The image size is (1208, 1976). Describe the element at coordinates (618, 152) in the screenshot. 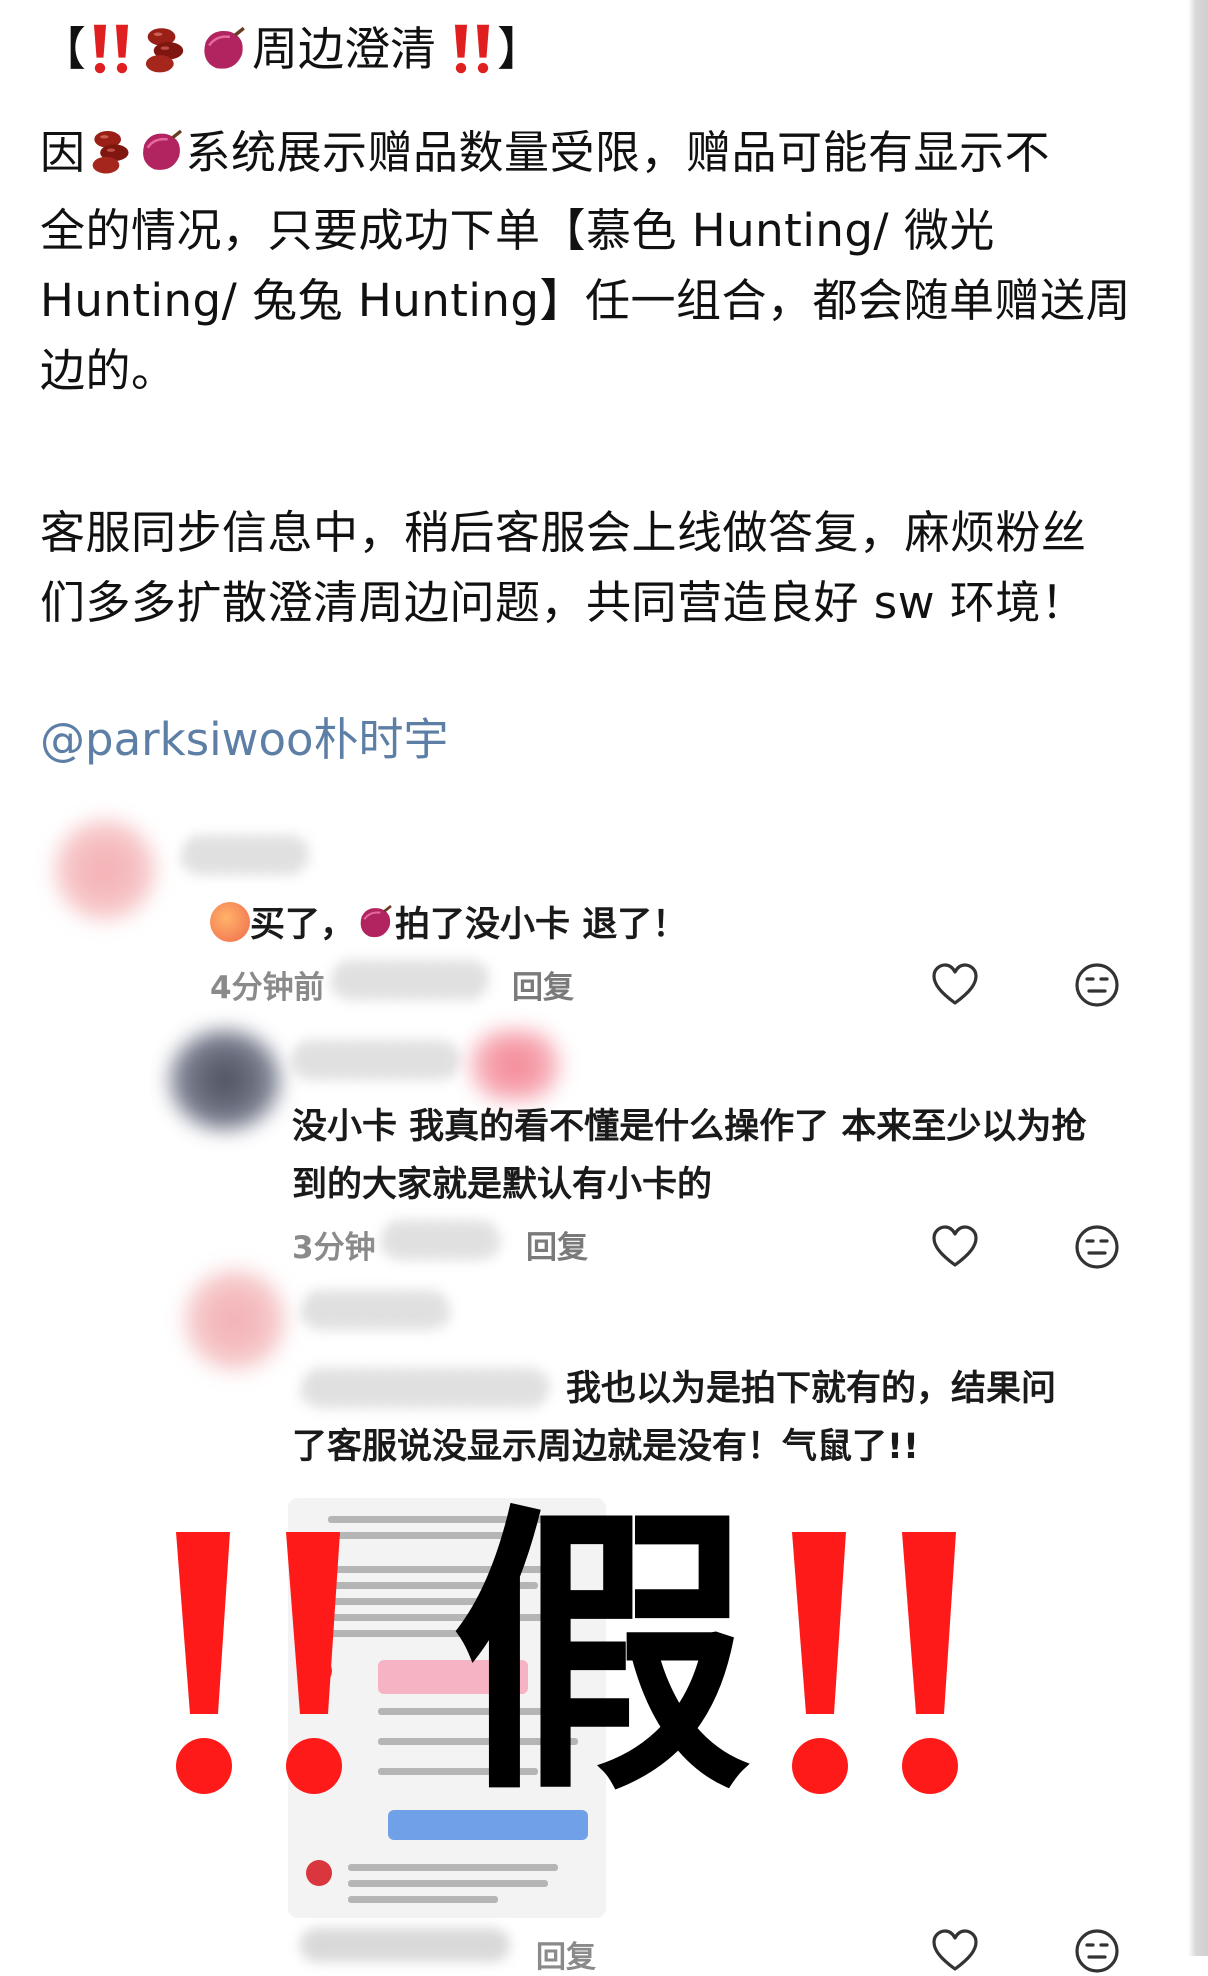

I see `paragraph-text: 系统展示赠品数量受限，赠品可能有显示不` at that location.